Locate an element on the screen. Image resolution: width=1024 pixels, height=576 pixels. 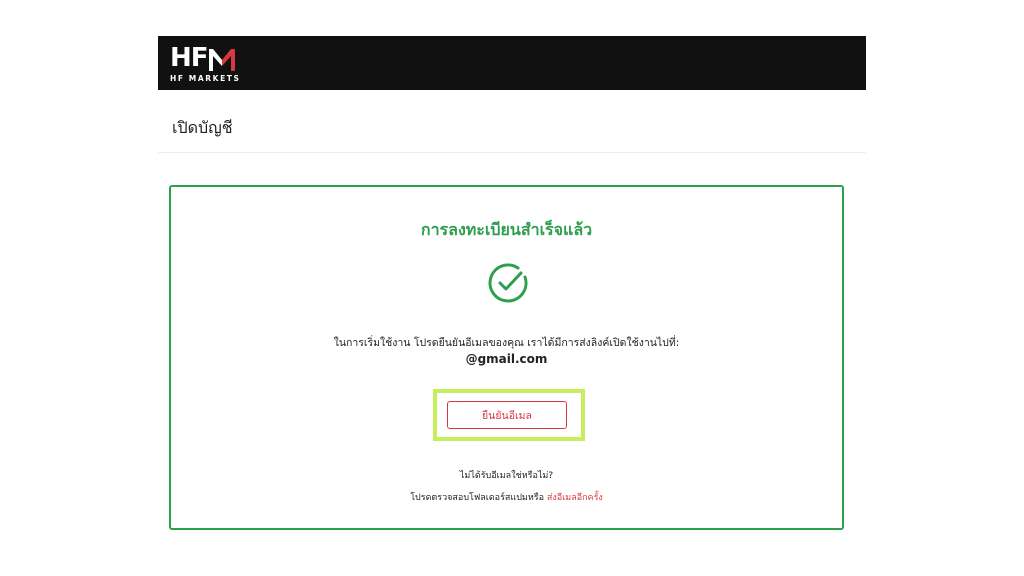
logo-subtitle: HF MARKETS is located at coordinates (205, 78).